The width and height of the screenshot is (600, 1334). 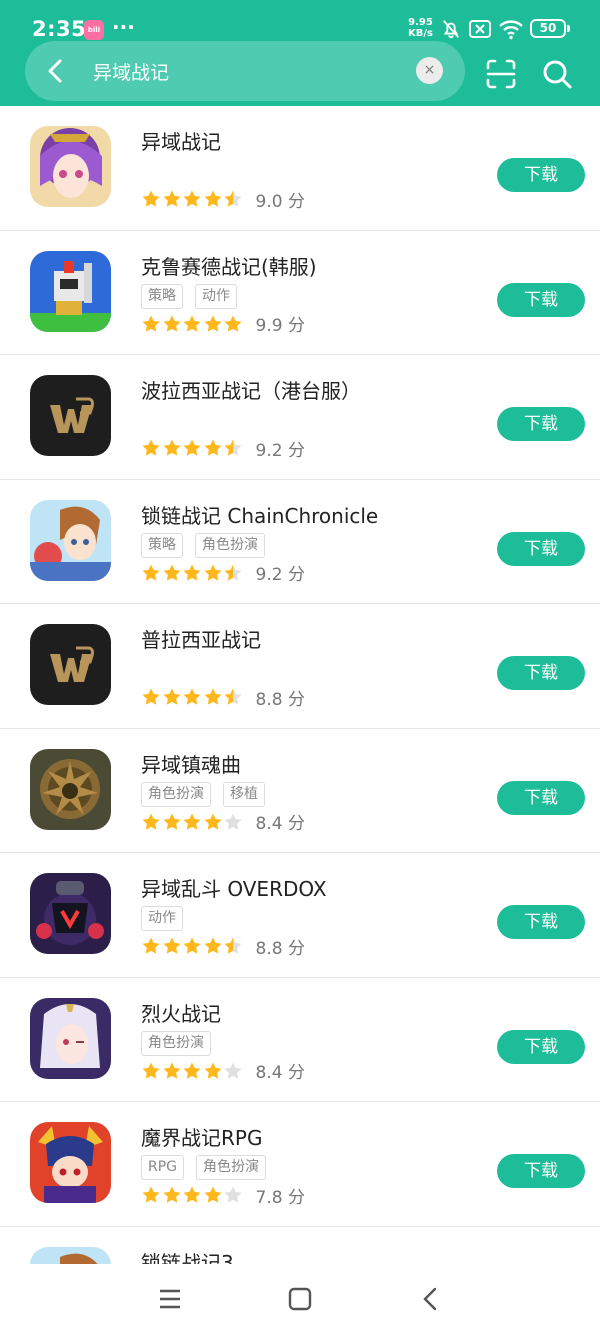 I want to click on app-list-item: 异域战记 9.0 分 下载, so click(x=300, y=168).